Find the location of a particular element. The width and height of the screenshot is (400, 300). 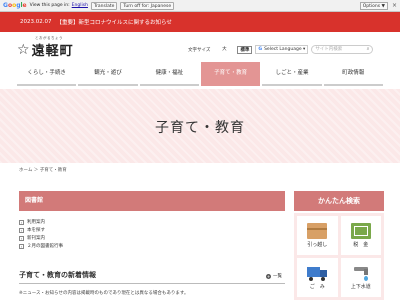

font-size-large-button: 大 is located at coordinates (224, 50).